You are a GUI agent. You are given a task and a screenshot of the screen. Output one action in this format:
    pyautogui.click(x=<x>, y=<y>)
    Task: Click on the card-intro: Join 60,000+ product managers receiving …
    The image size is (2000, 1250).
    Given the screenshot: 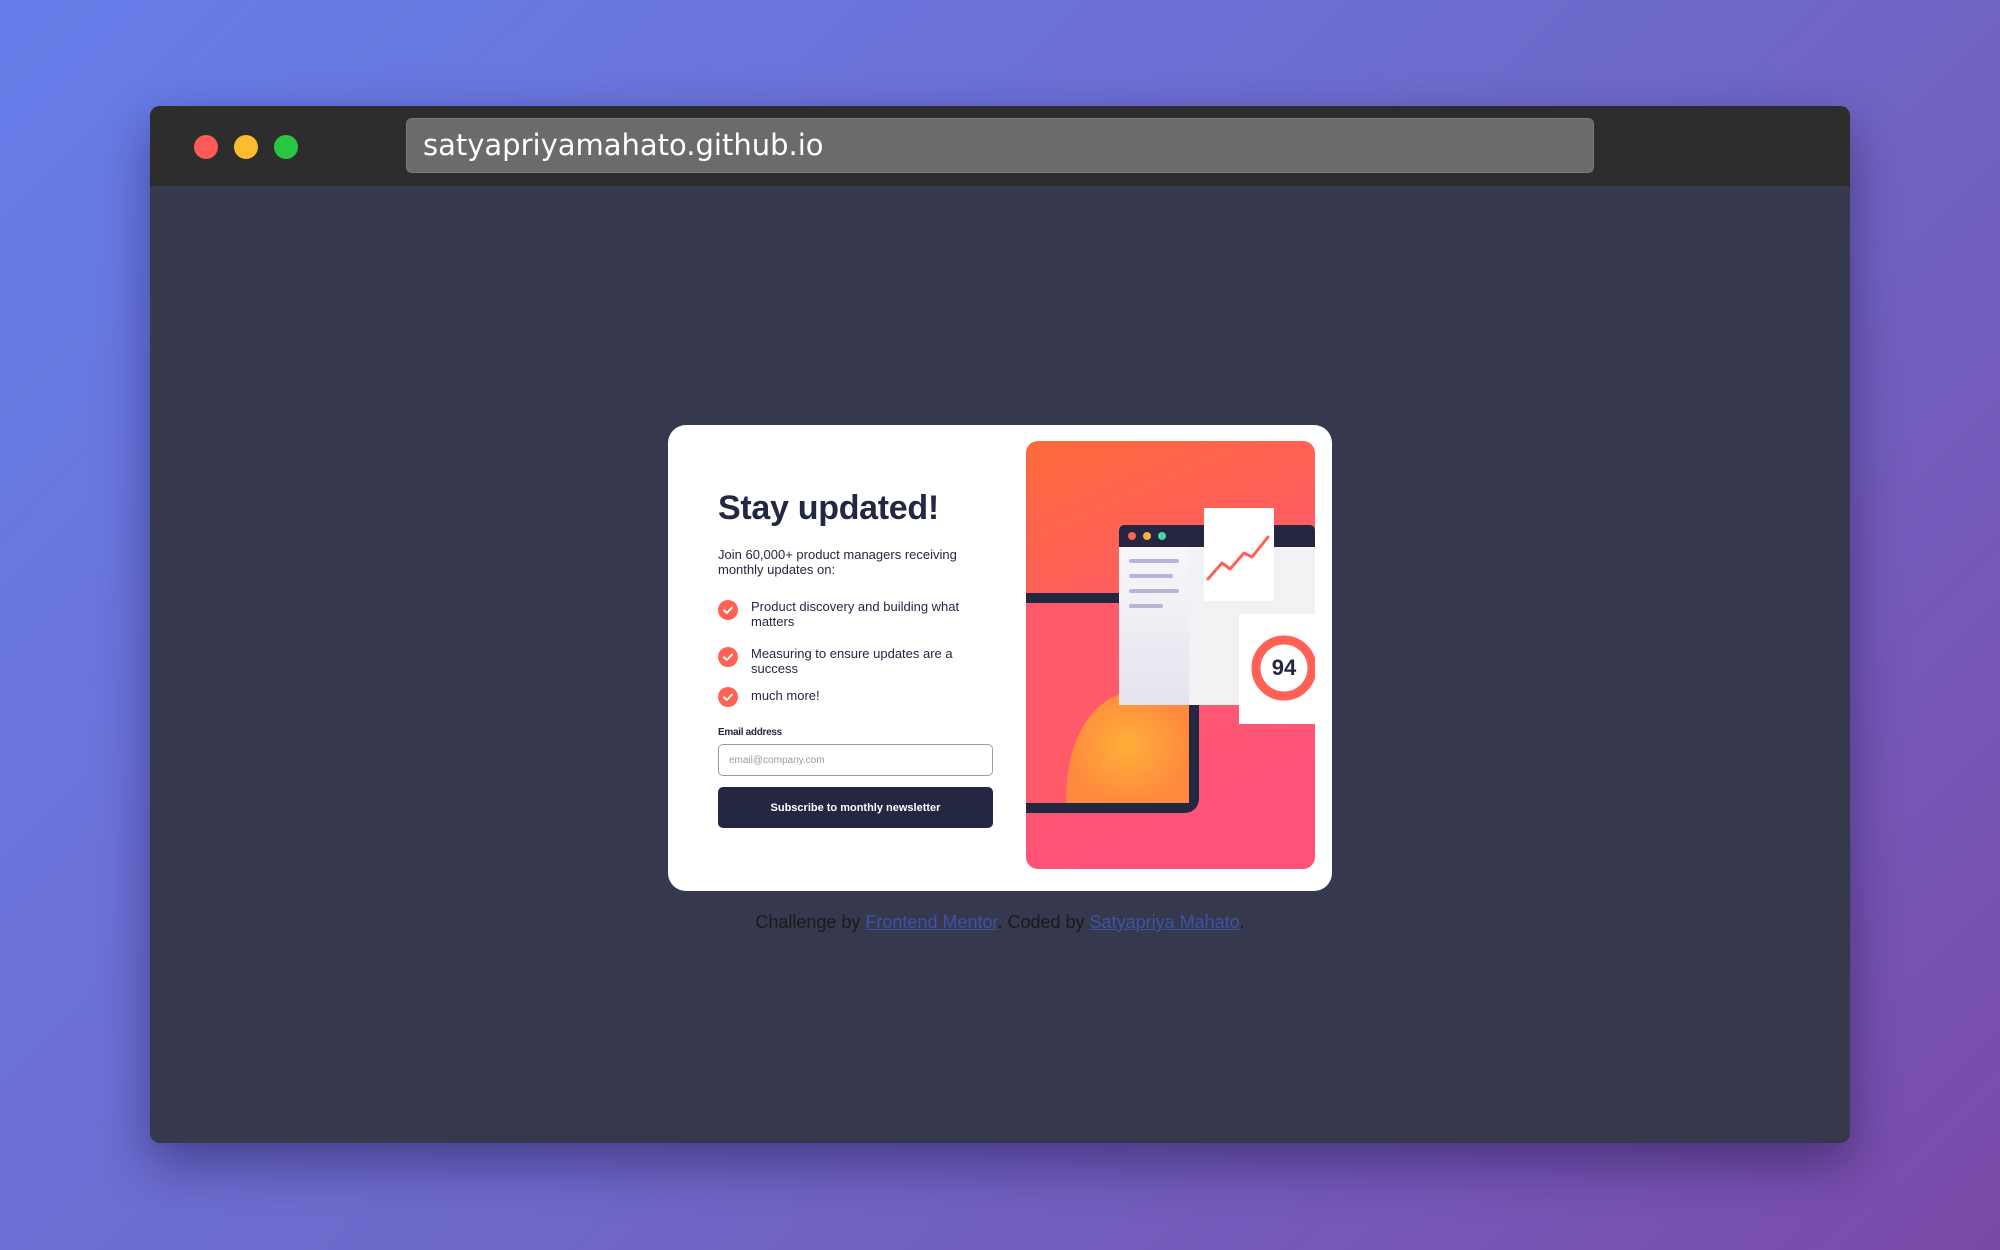 What is the action you would take?
    pyautogui.click(x=837, y=562)
    